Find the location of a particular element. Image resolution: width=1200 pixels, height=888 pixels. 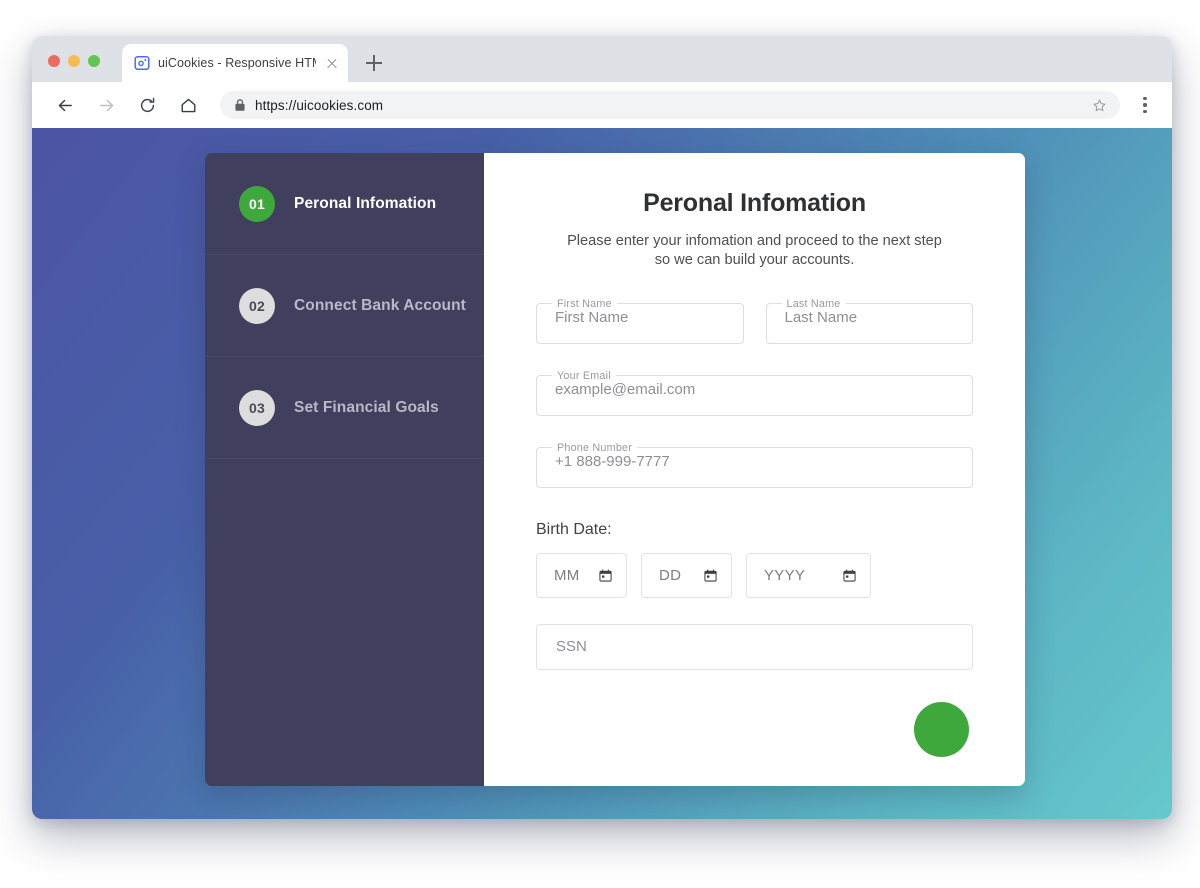

first-name-label: First Name is located at coordinates (584, 303).